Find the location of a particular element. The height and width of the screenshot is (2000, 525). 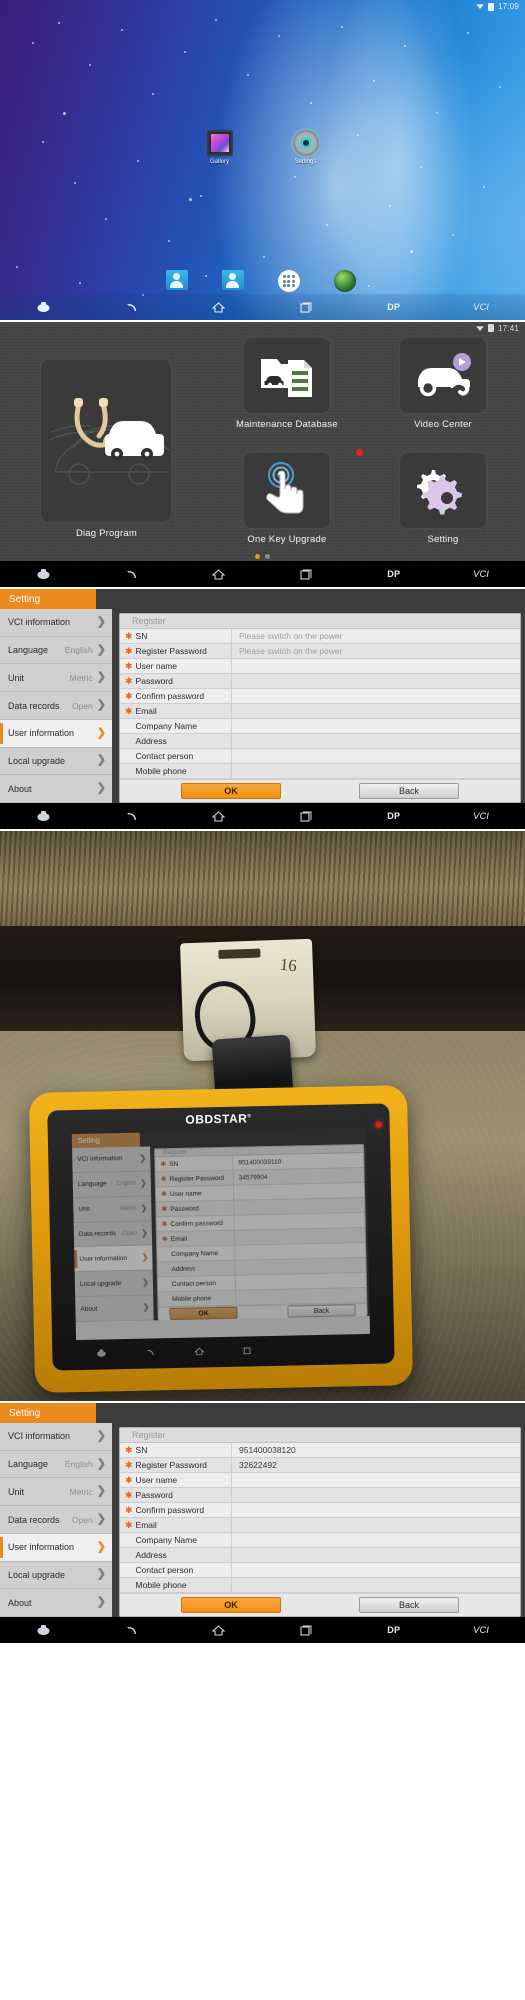

company-name-input is located at coordinates (300, 1251).